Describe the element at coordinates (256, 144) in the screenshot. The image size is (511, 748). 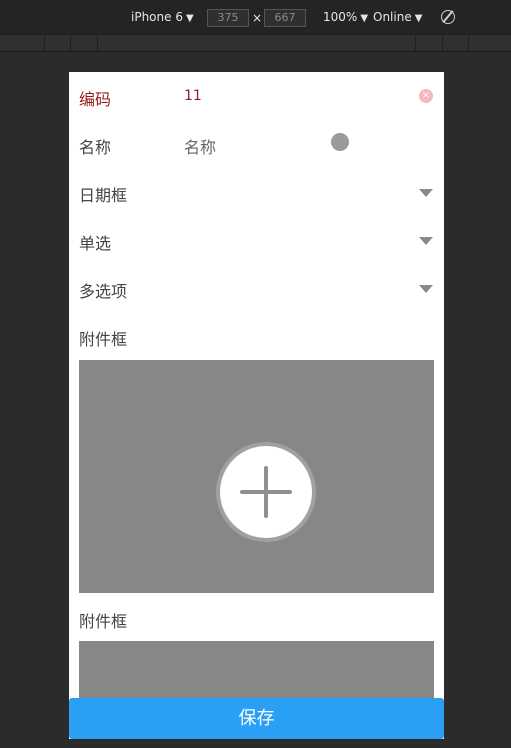
I see `name-field: 名称 名称` at that location.